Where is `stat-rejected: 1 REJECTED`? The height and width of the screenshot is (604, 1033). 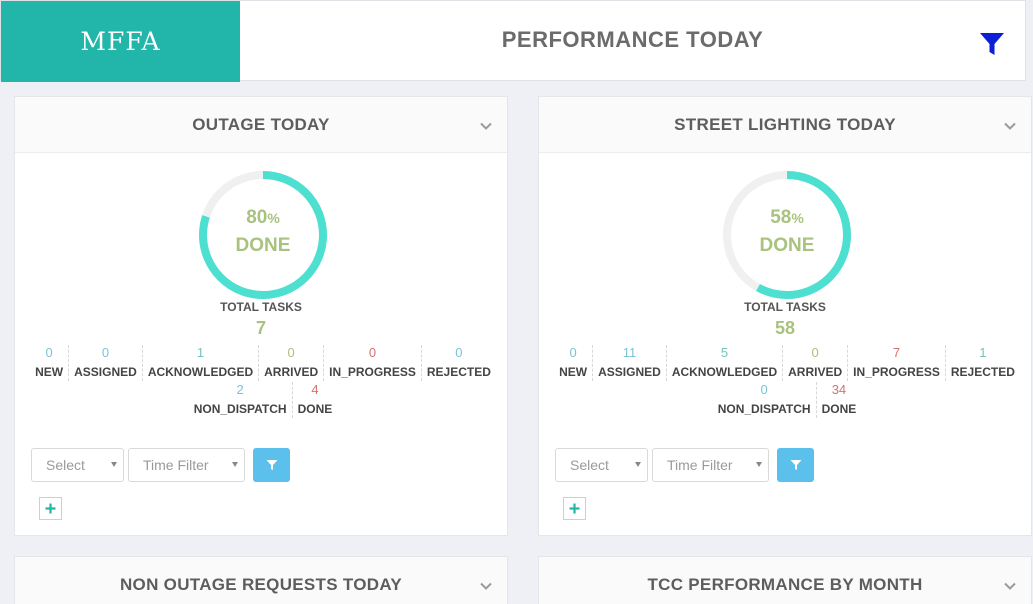 stat-rejected: 1 REJECTED is located at coordinates (983, 363).